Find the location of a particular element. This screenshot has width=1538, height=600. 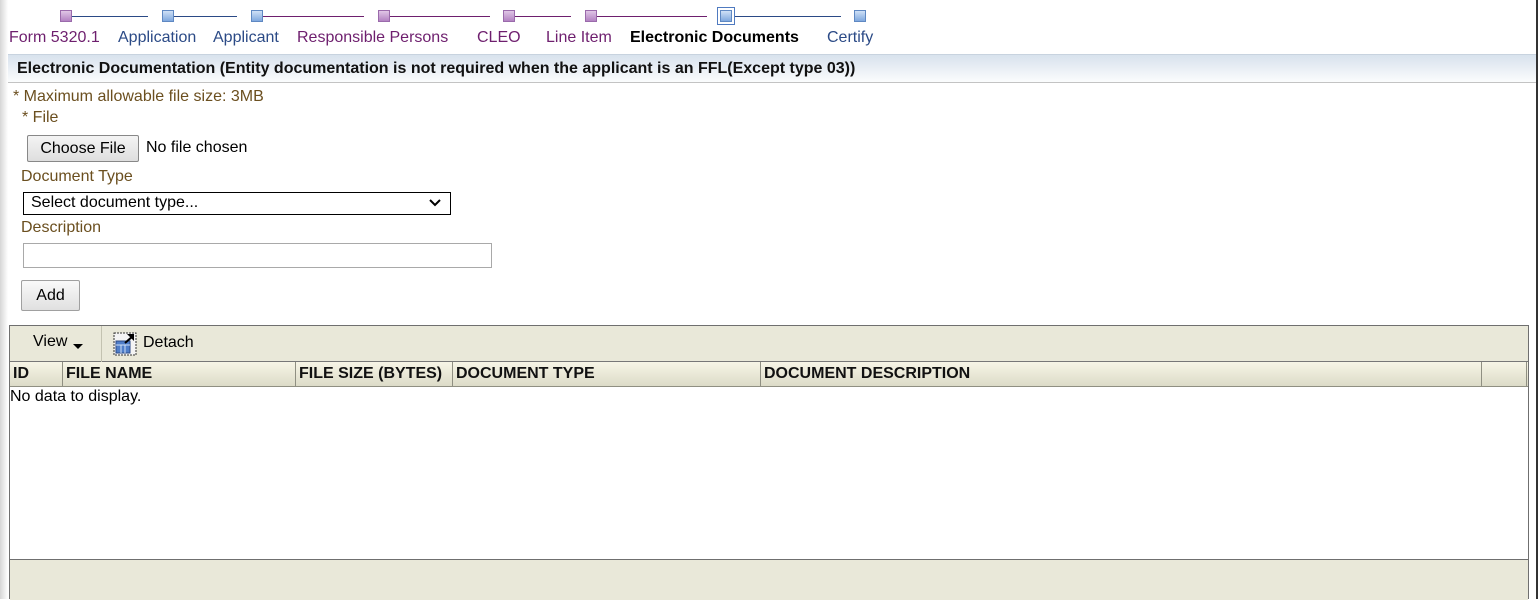

view-label: View is located at coordinates (50, 341).